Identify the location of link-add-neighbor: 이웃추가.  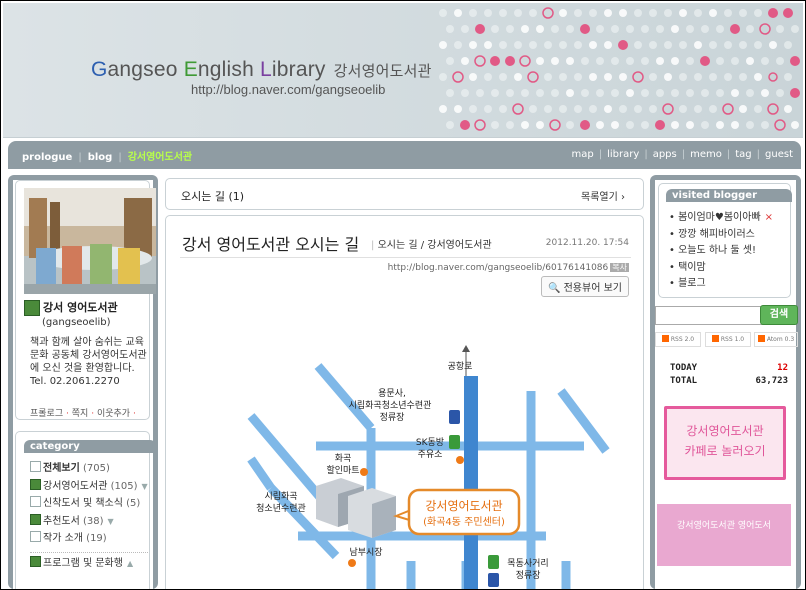
(113, 414).